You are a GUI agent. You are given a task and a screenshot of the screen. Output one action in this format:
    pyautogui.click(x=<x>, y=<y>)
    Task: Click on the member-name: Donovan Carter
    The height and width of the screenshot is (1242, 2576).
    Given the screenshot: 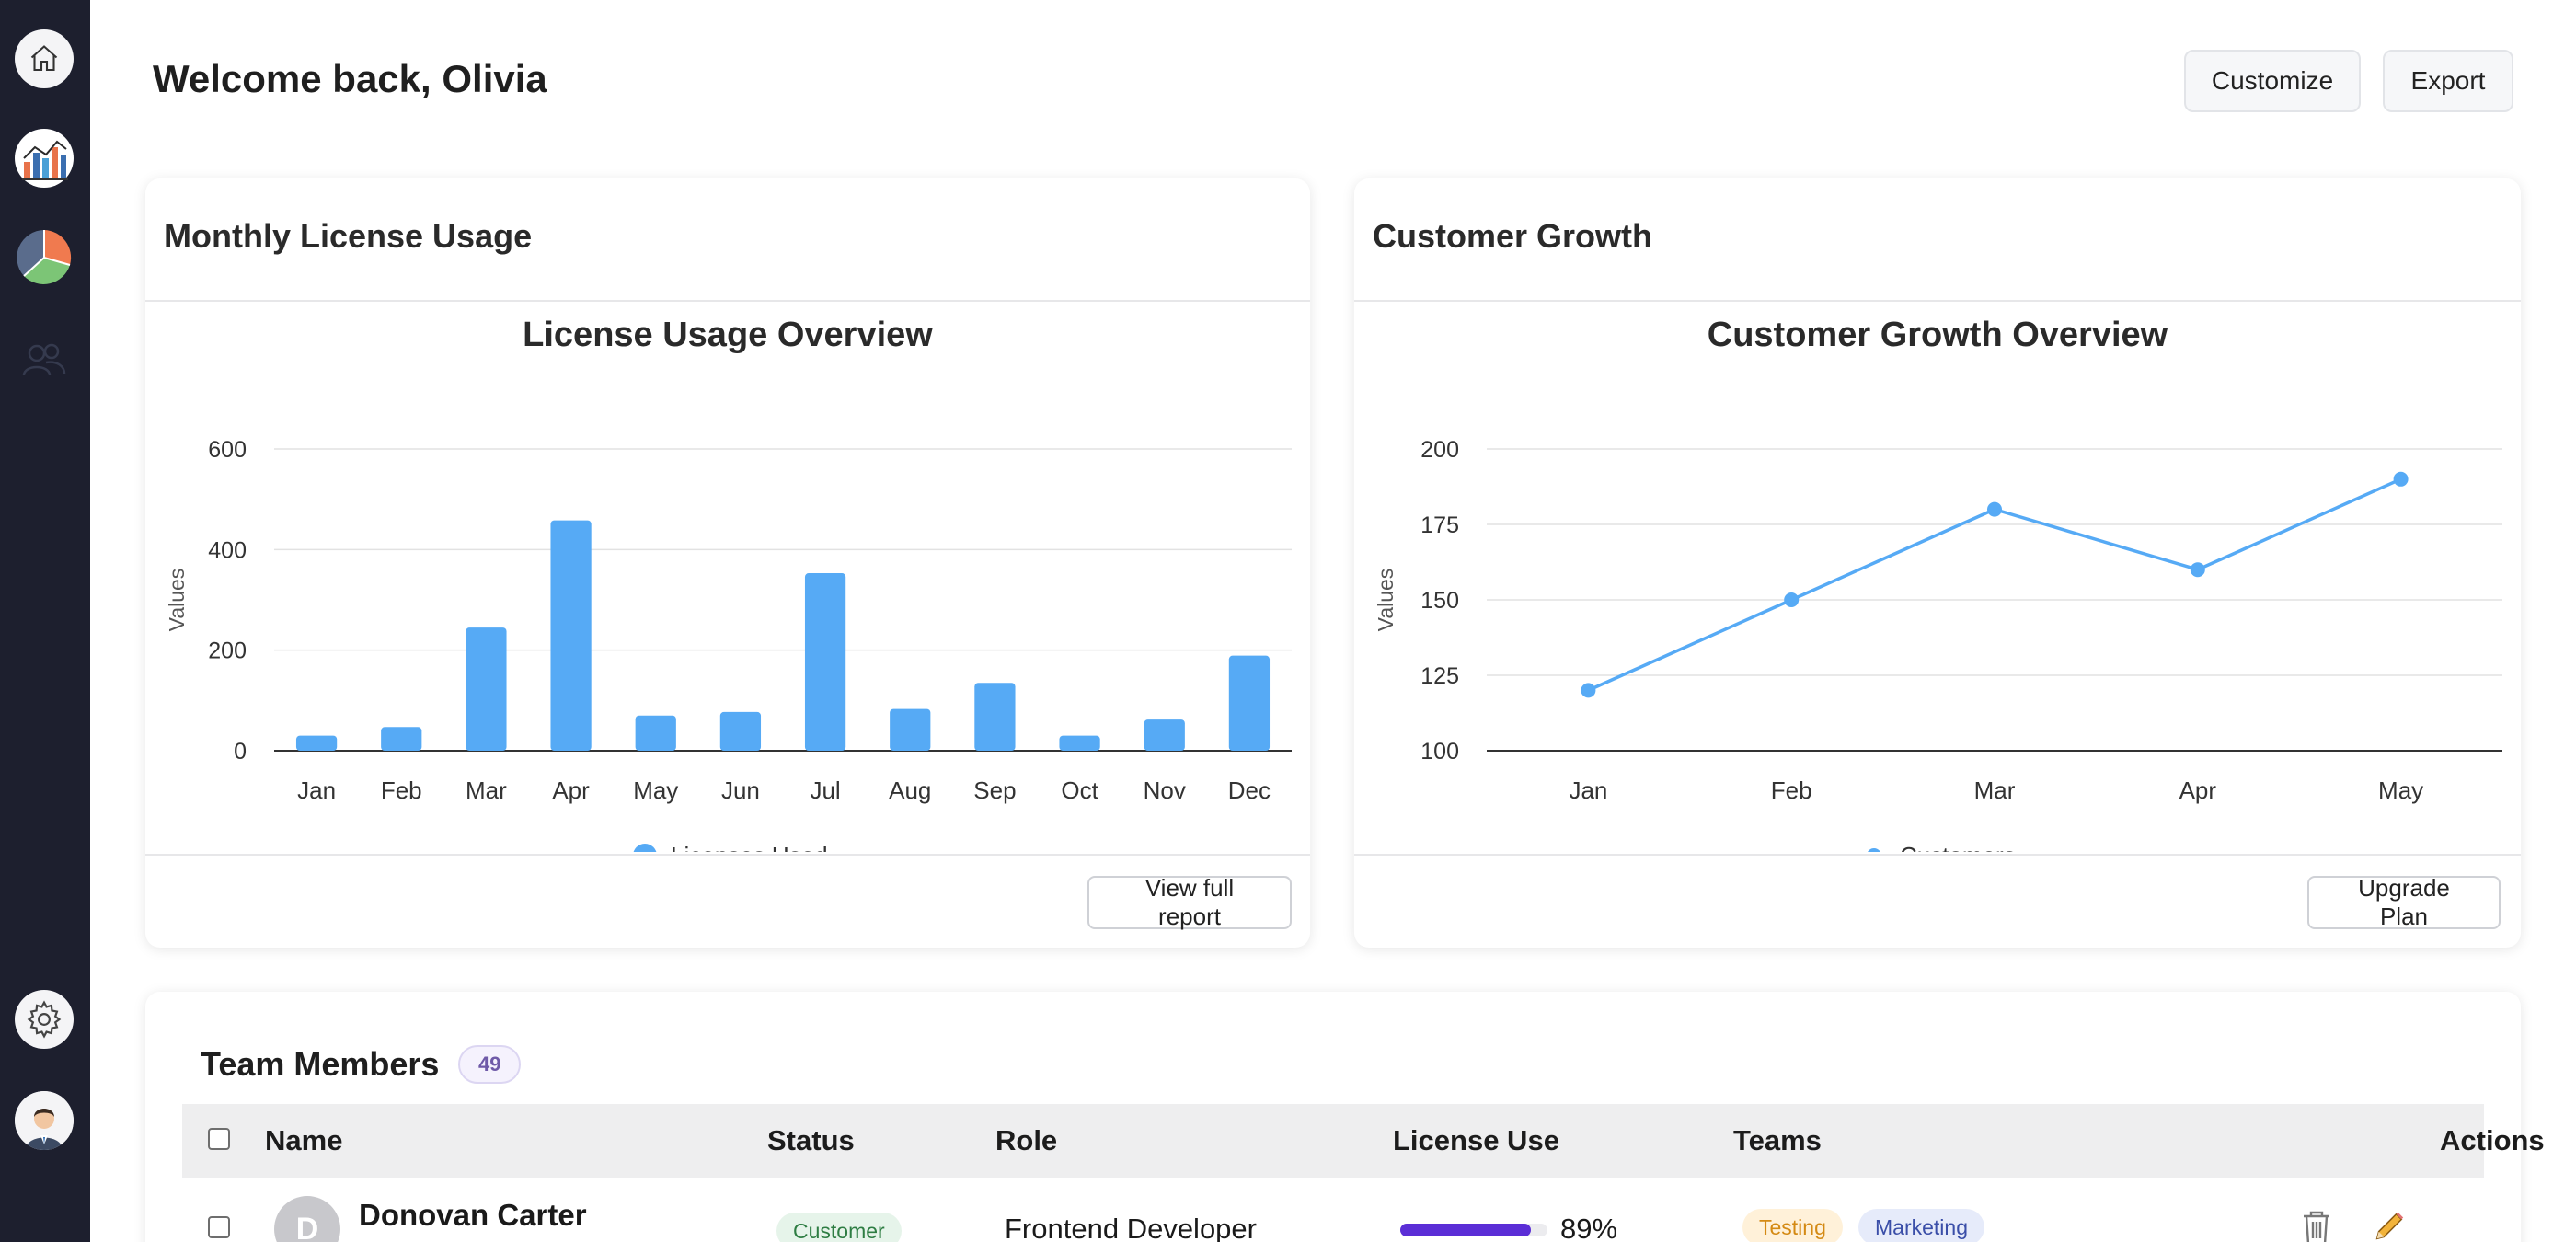 What is the action you would take?
    pyautogui.click(x=473, y=1215)
    